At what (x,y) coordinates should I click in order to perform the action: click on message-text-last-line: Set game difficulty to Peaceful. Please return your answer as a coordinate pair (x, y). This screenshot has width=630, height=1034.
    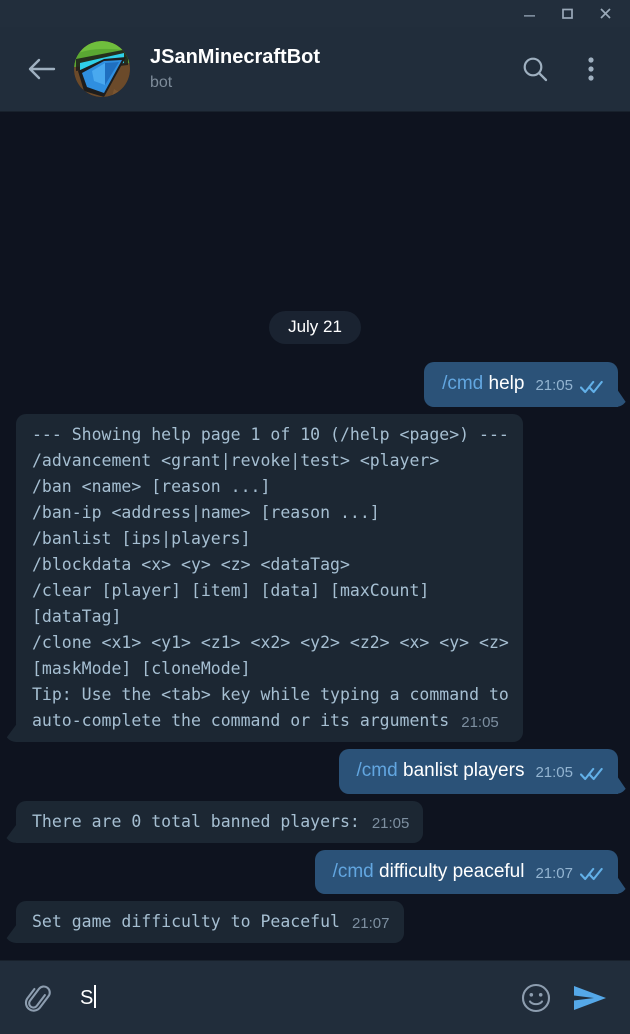
    Looking at the image, I should click on (186, 921).